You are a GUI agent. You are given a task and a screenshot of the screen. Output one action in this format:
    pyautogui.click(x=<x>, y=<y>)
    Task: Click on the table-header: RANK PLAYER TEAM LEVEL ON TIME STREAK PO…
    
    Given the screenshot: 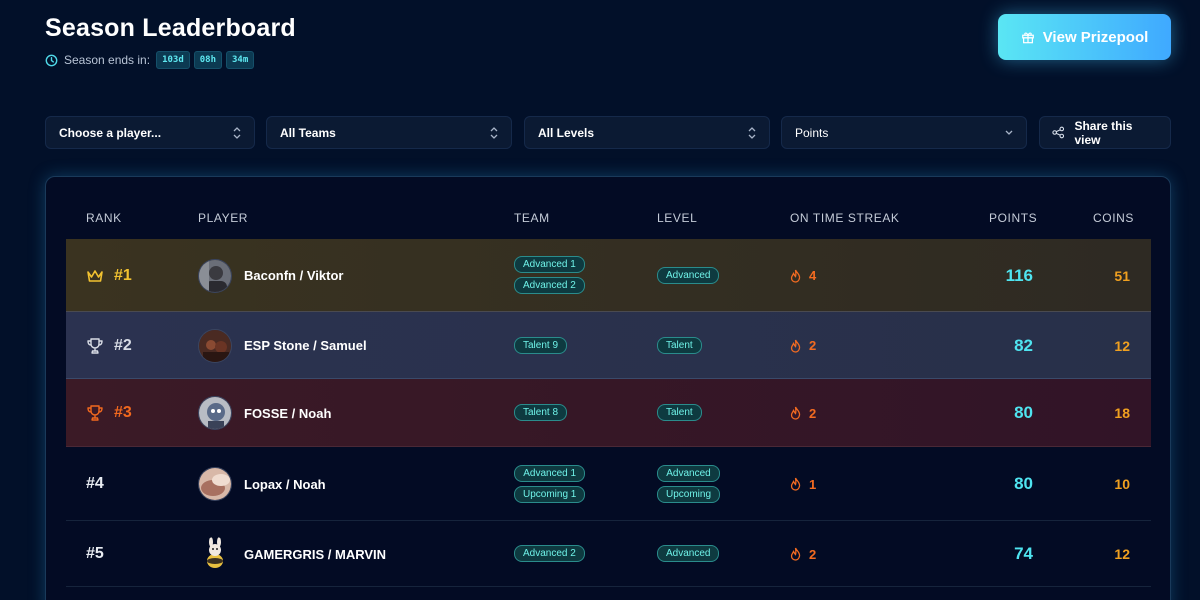 What is the action you would take?
    pyautogui.click(x=608, y=219)
    